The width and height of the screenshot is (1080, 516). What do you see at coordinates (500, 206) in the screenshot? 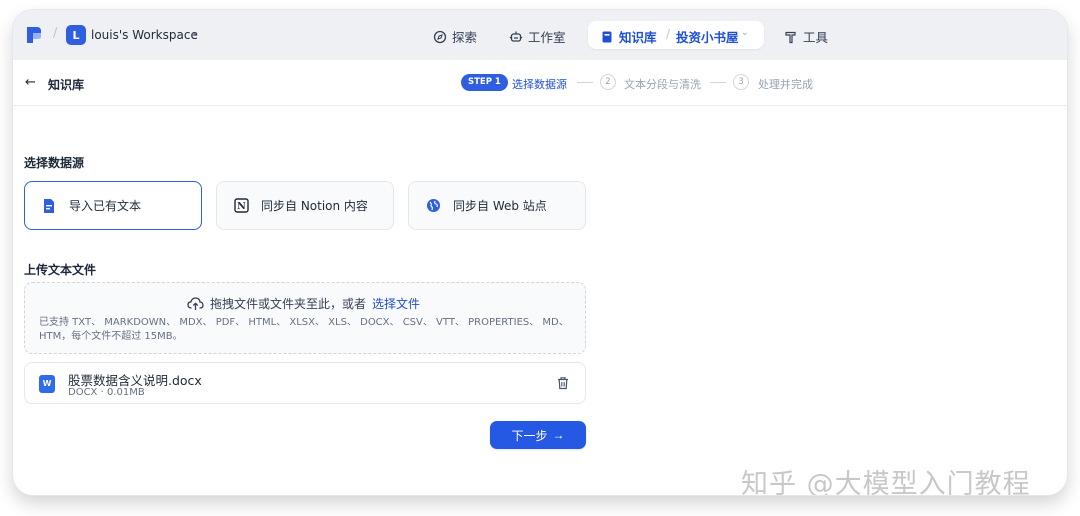
I see `source-option-label: 同步自 Web 站点` at bounding box center [500, 206].